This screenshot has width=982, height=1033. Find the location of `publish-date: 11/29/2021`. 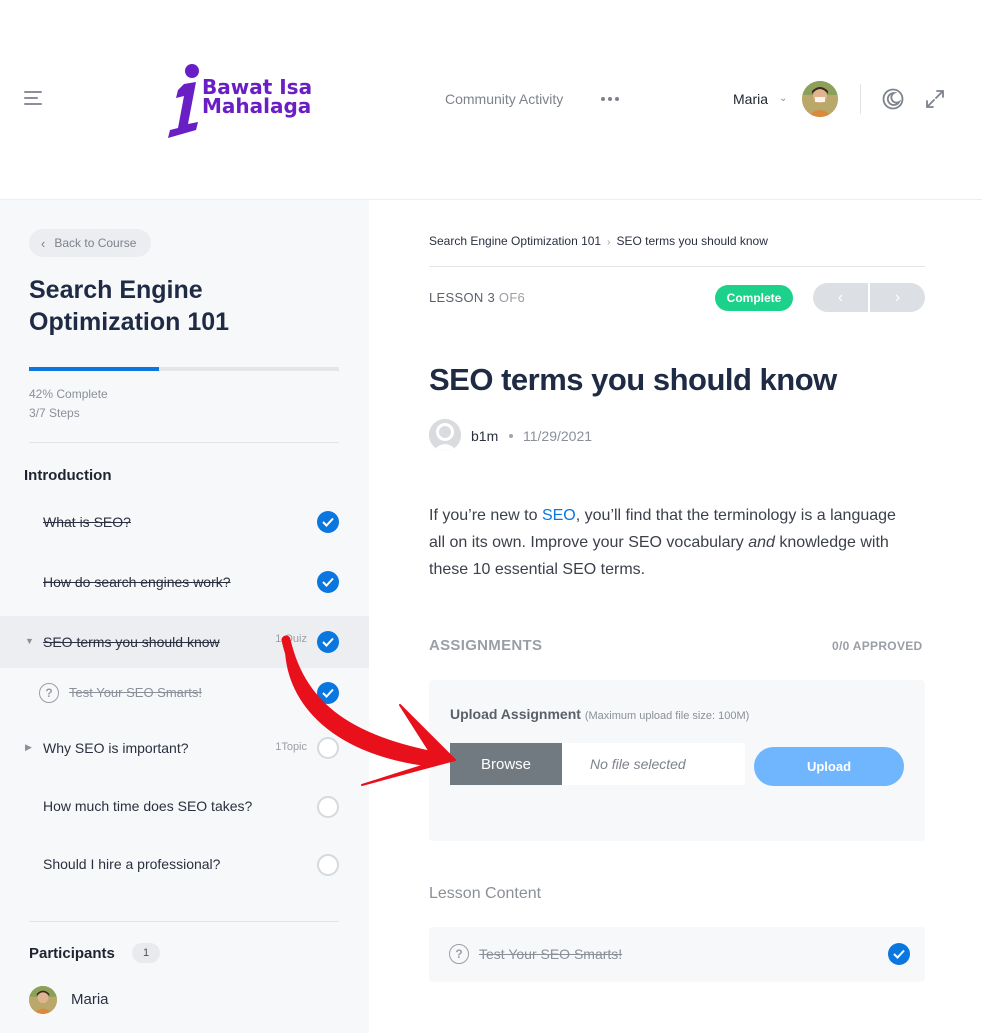

publish-date: 11/29/2021 is located at coordinates (558, 436).